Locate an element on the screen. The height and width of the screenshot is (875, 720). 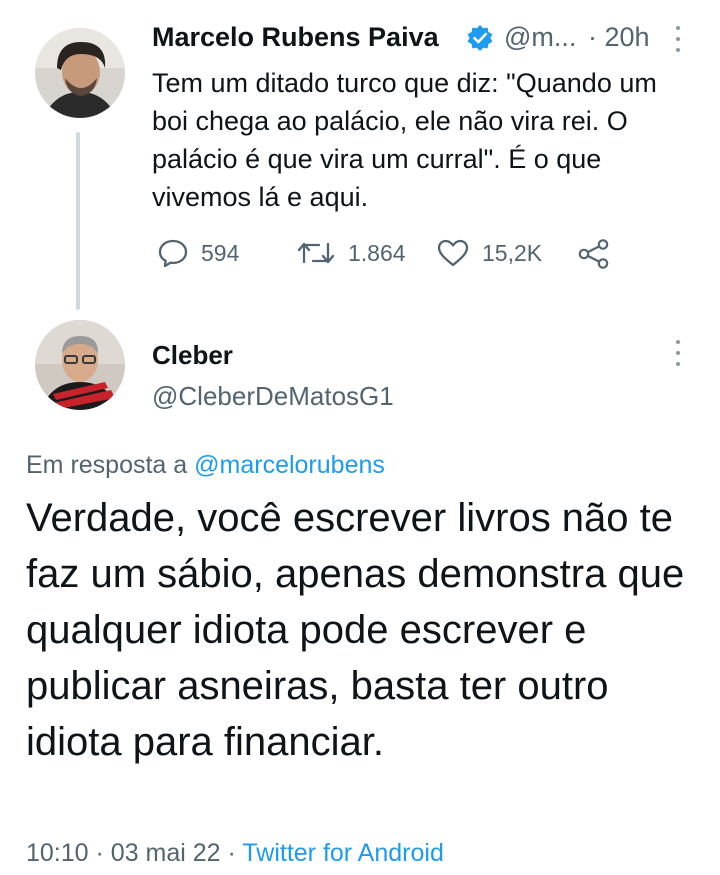
tweet-time: 10:10 is located at coordinates (57, 853).